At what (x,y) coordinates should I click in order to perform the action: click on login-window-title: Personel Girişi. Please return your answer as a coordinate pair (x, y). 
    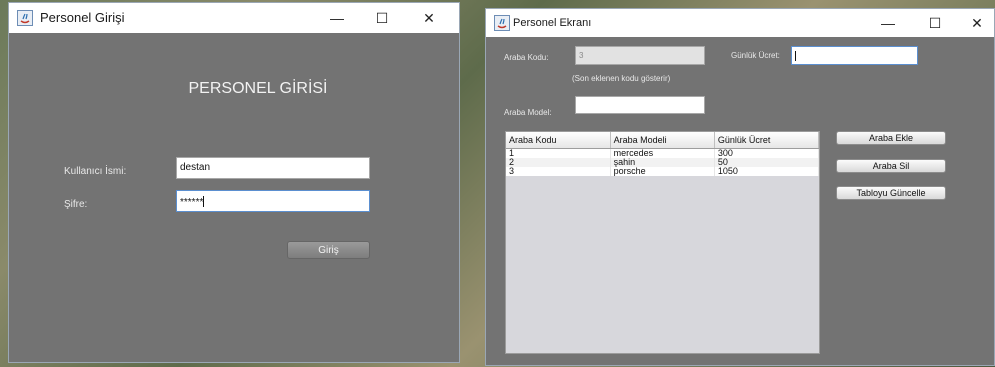
    Looking at the image, I should click on (82, 17).